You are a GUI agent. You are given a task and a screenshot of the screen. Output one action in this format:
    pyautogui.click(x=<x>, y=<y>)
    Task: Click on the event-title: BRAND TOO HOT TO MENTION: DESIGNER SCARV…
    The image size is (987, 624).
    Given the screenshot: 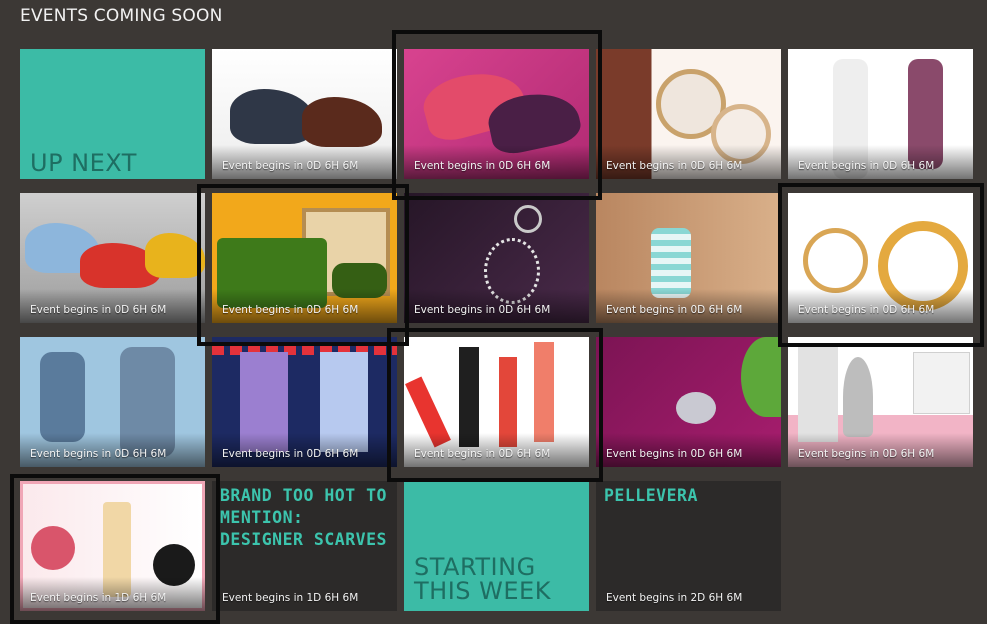 What is the action you would take?
    pyautogui.click(x=303, y=517)
    